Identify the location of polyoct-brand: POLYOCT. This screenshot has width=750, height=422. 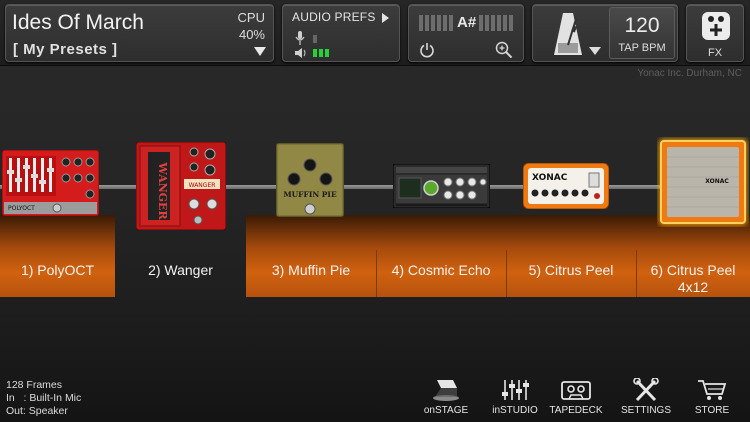
(21, 208).